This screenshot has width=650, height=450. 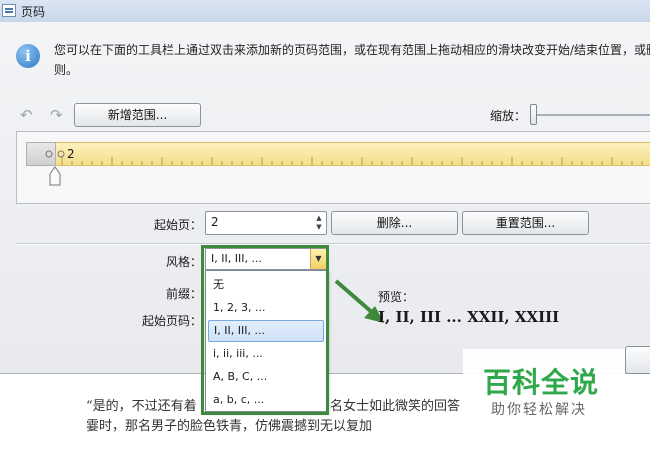 What do you see at coordinates (344, 157) in the screenshot?
I see `ruler-ticks` at bounding box center [344, 157].